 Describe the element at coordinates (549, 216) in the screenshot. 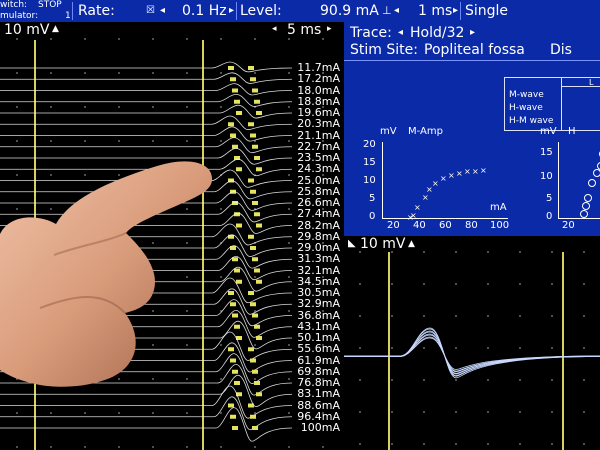

I see `plot2-y-tick: 0` at that location.